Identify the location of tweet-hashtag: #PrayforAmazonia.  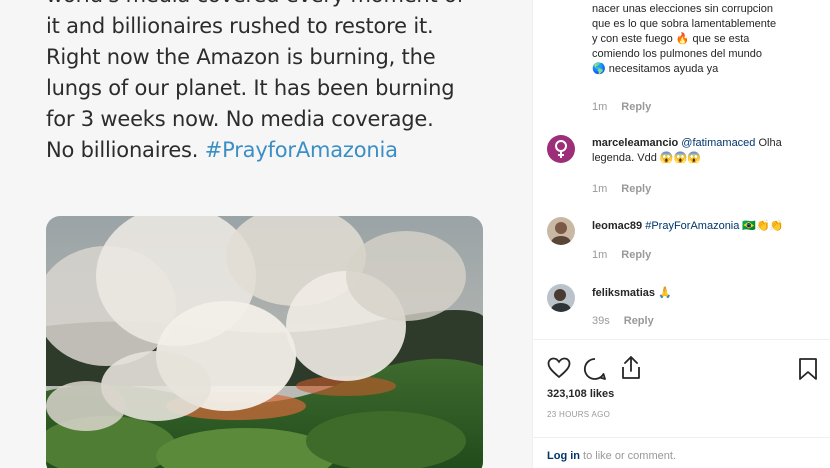
(301, 150).